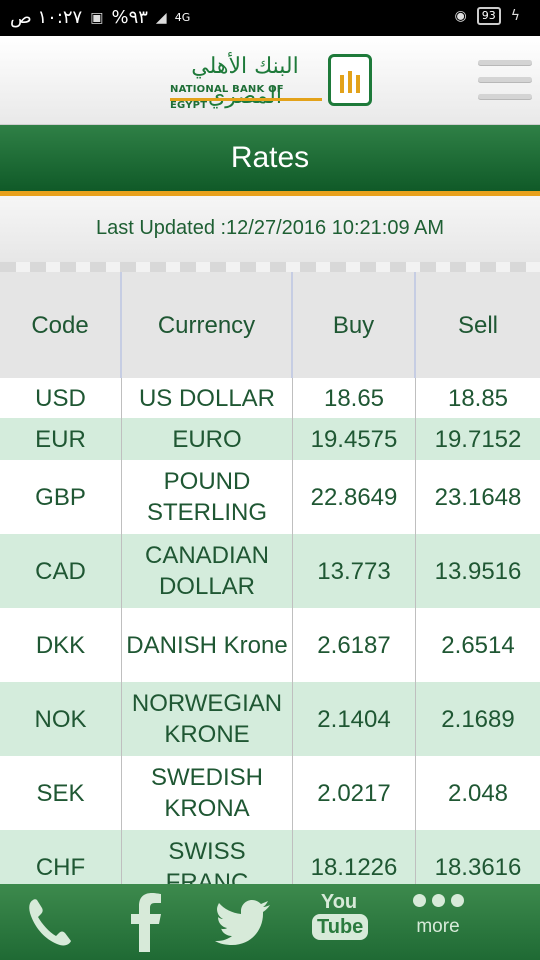 This screenshot has height=960, width=540. I want to click on logo-underline, so click(246, 99).